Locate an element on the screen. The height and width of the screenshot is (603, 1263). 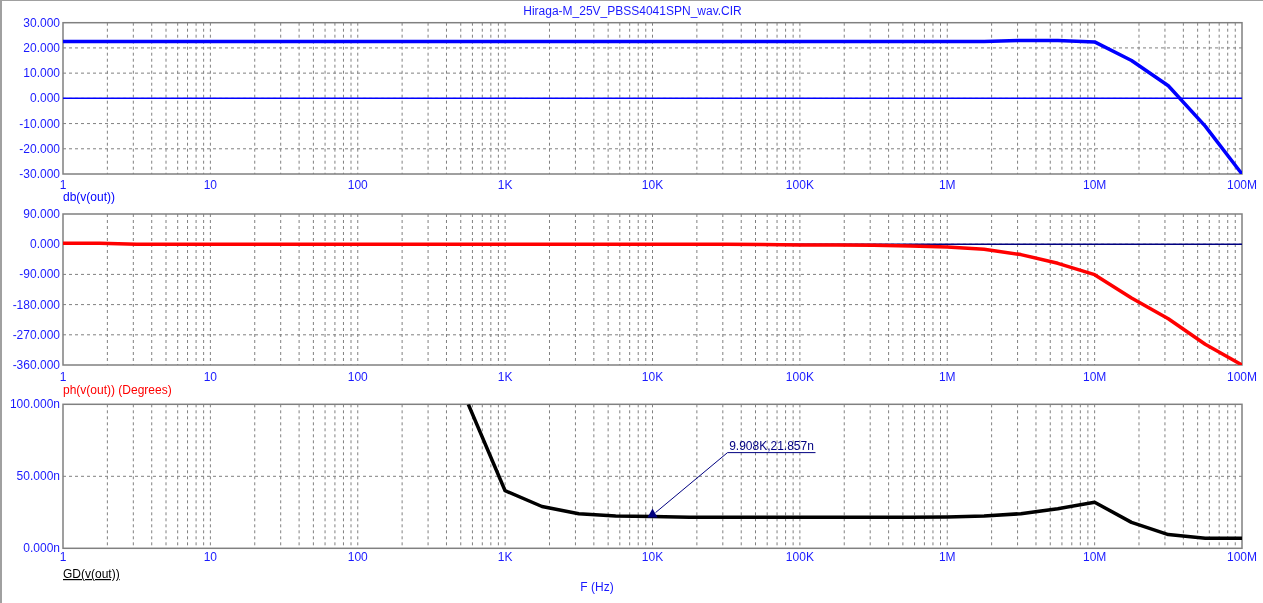
trace-label: GD(v(out)) is located at coordinates (91, 574).